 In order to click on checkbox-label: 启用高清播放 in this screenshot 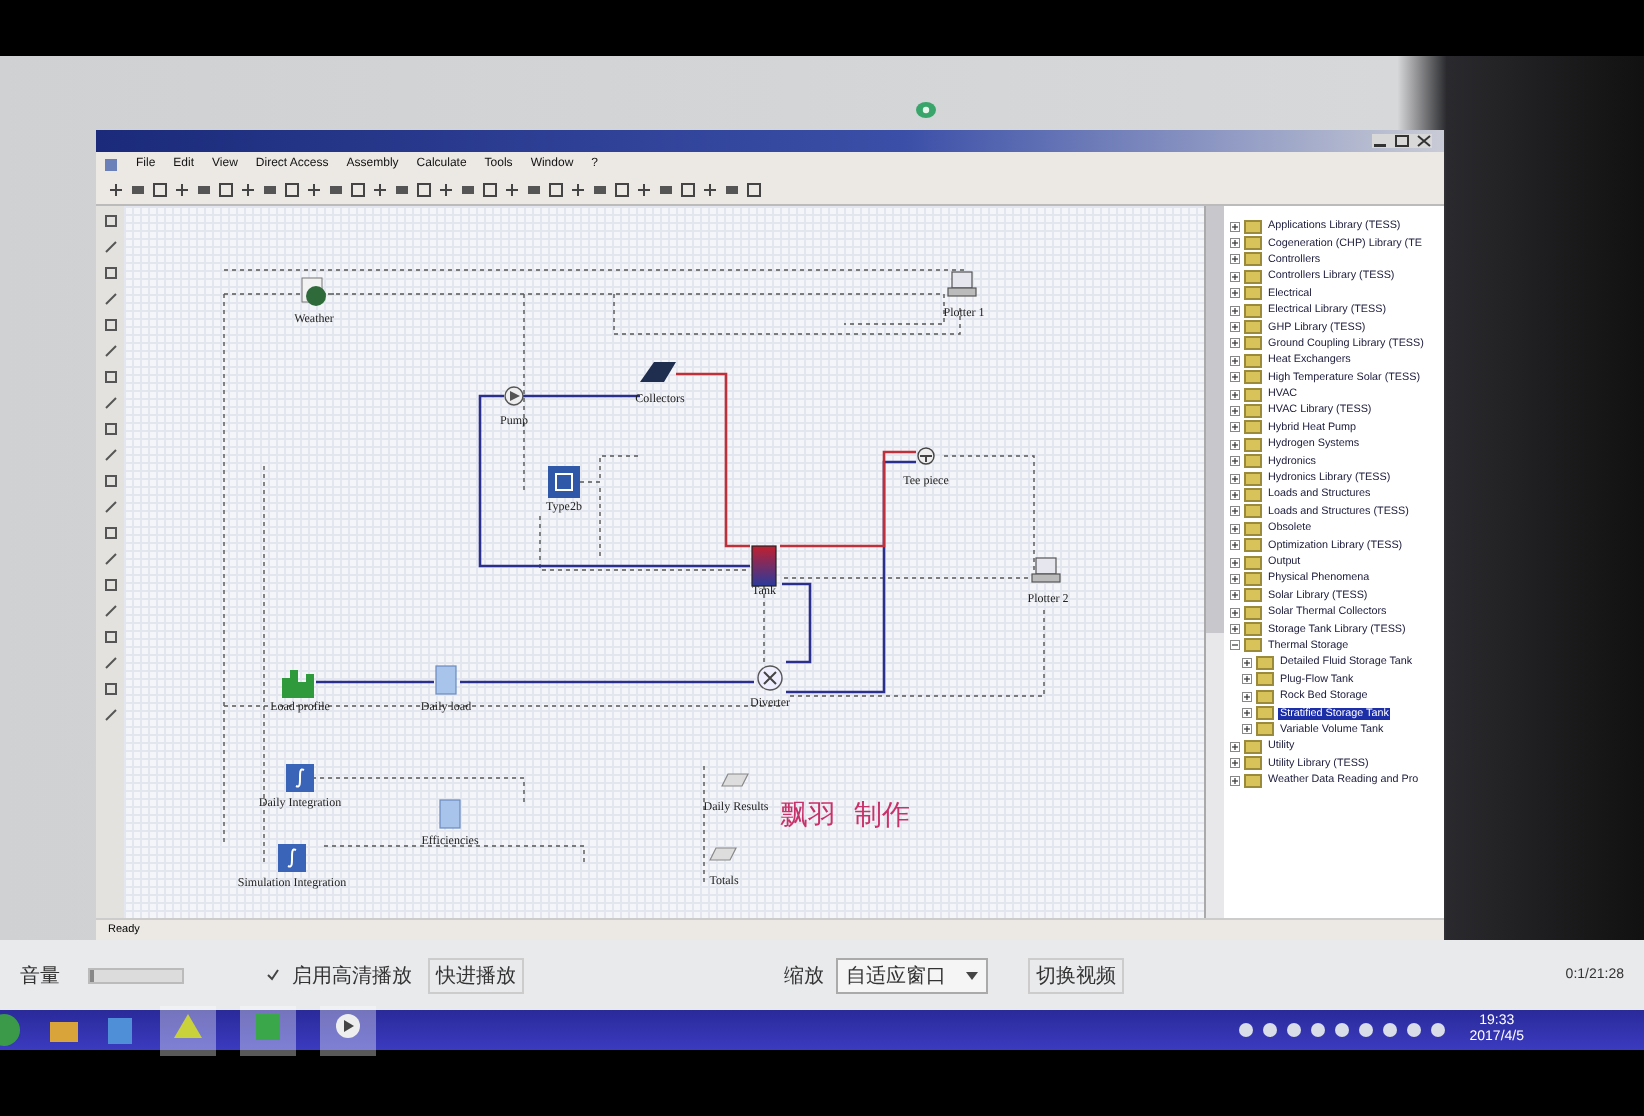, I will do `click(352, 976)`.